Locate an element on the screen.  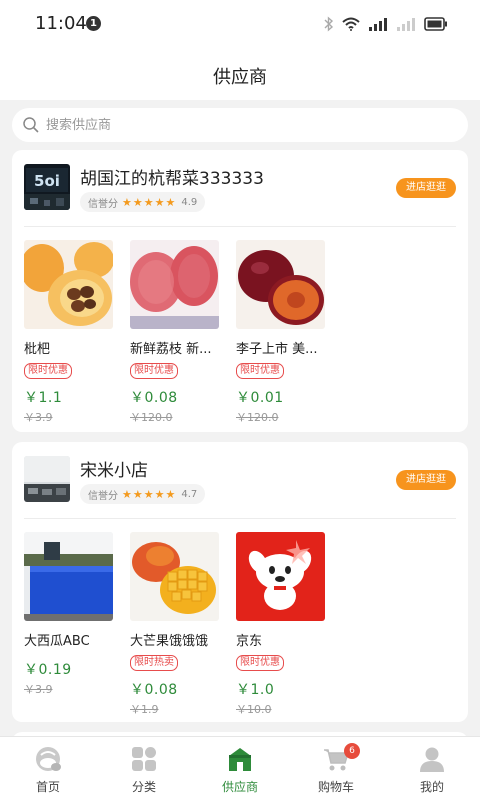
bluetooth-icon is located at coordinates (329, 24).